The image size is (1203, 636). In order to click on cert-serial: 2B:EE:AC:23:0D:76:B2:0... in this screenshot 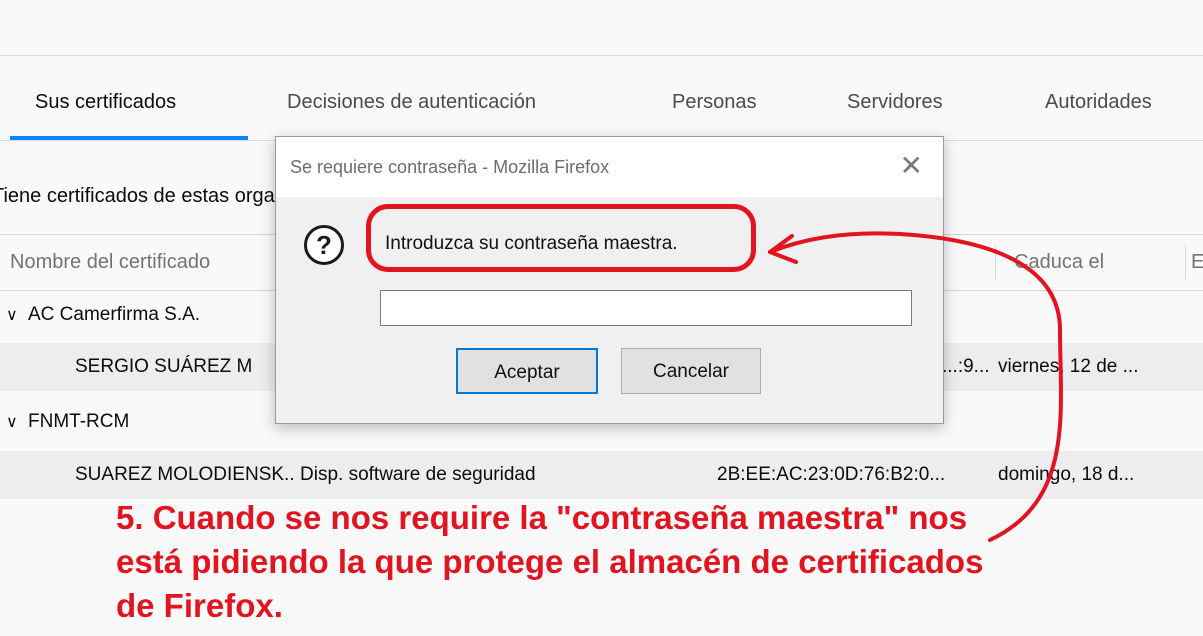, I will do `click(831, 474)`.